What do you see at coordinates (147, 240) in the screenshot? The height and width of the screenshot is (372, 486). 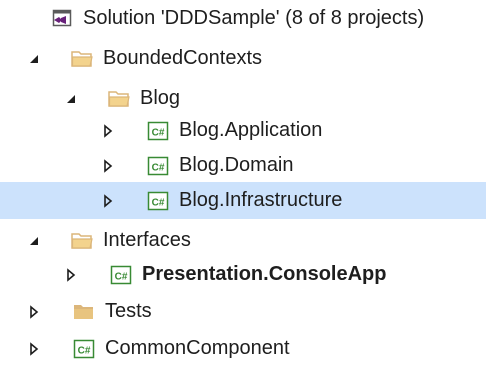 I see `tree-item-label: Interfaces` at bounding box center [147, 240].